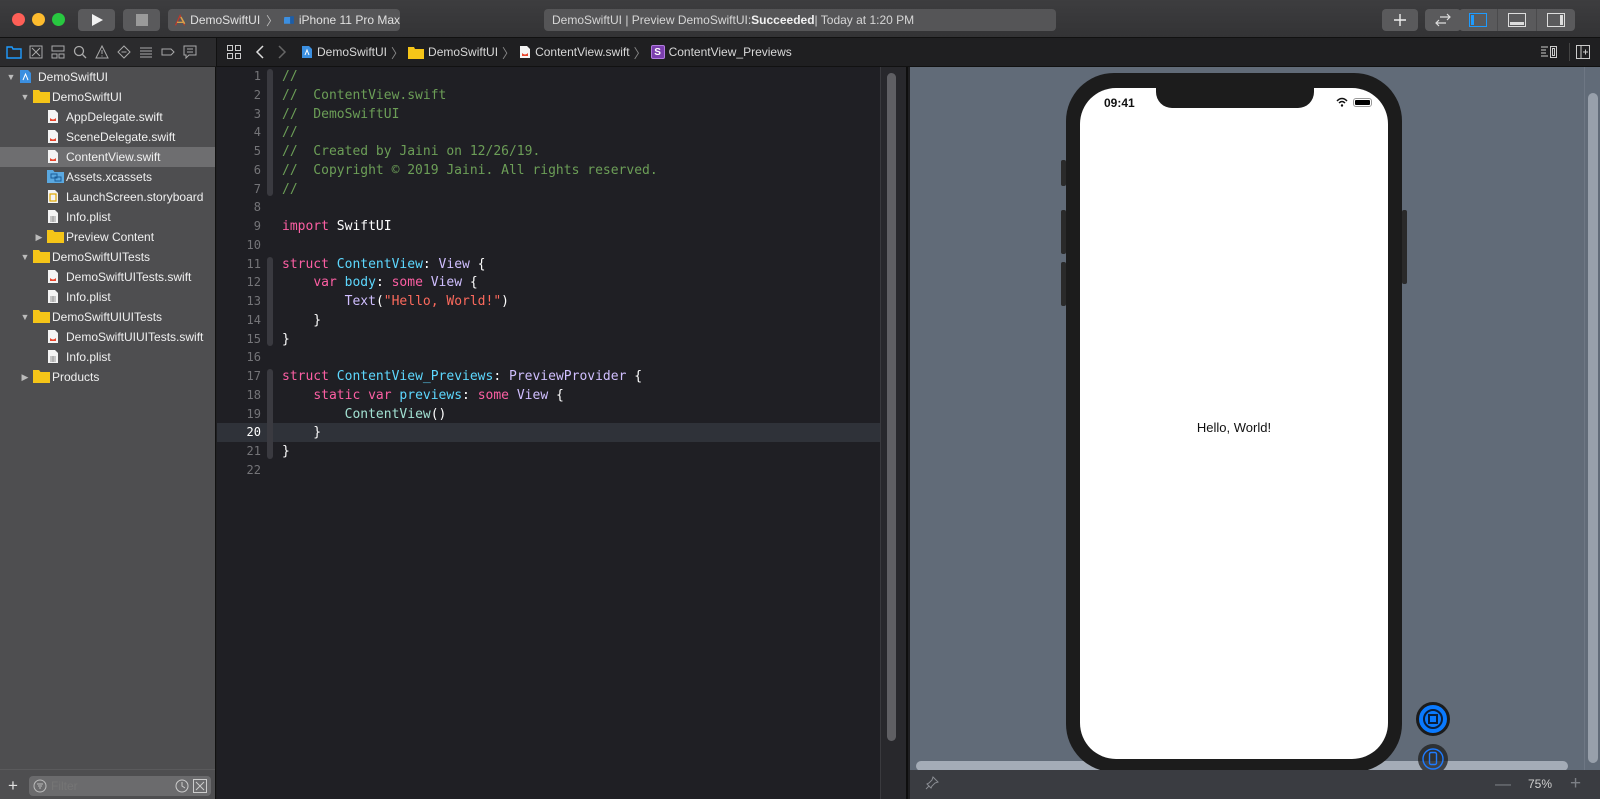 The image size is (1600, 799). I want to click on zoom-level: 75%, so click(1540, 784).